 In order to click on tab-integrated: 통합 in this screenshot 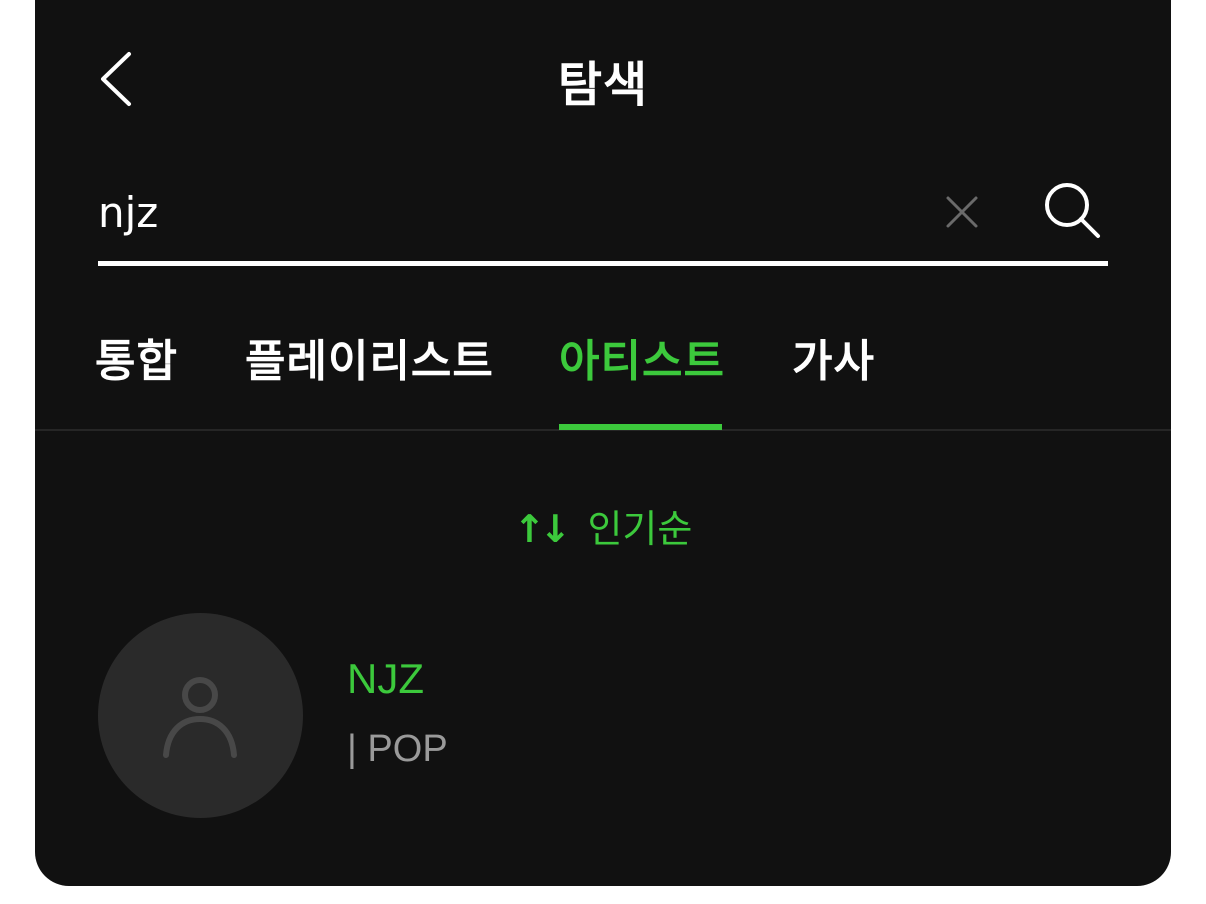, I will do `click(136, 357)`.